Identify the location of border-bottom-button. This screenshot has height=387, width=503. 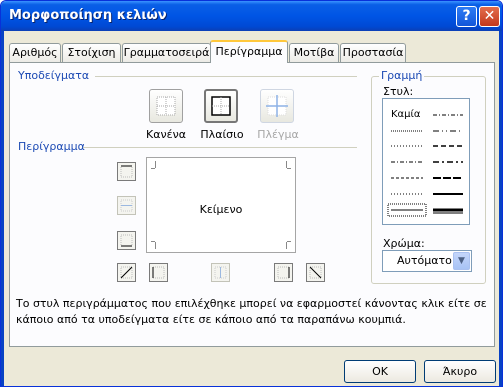
(126, 240).